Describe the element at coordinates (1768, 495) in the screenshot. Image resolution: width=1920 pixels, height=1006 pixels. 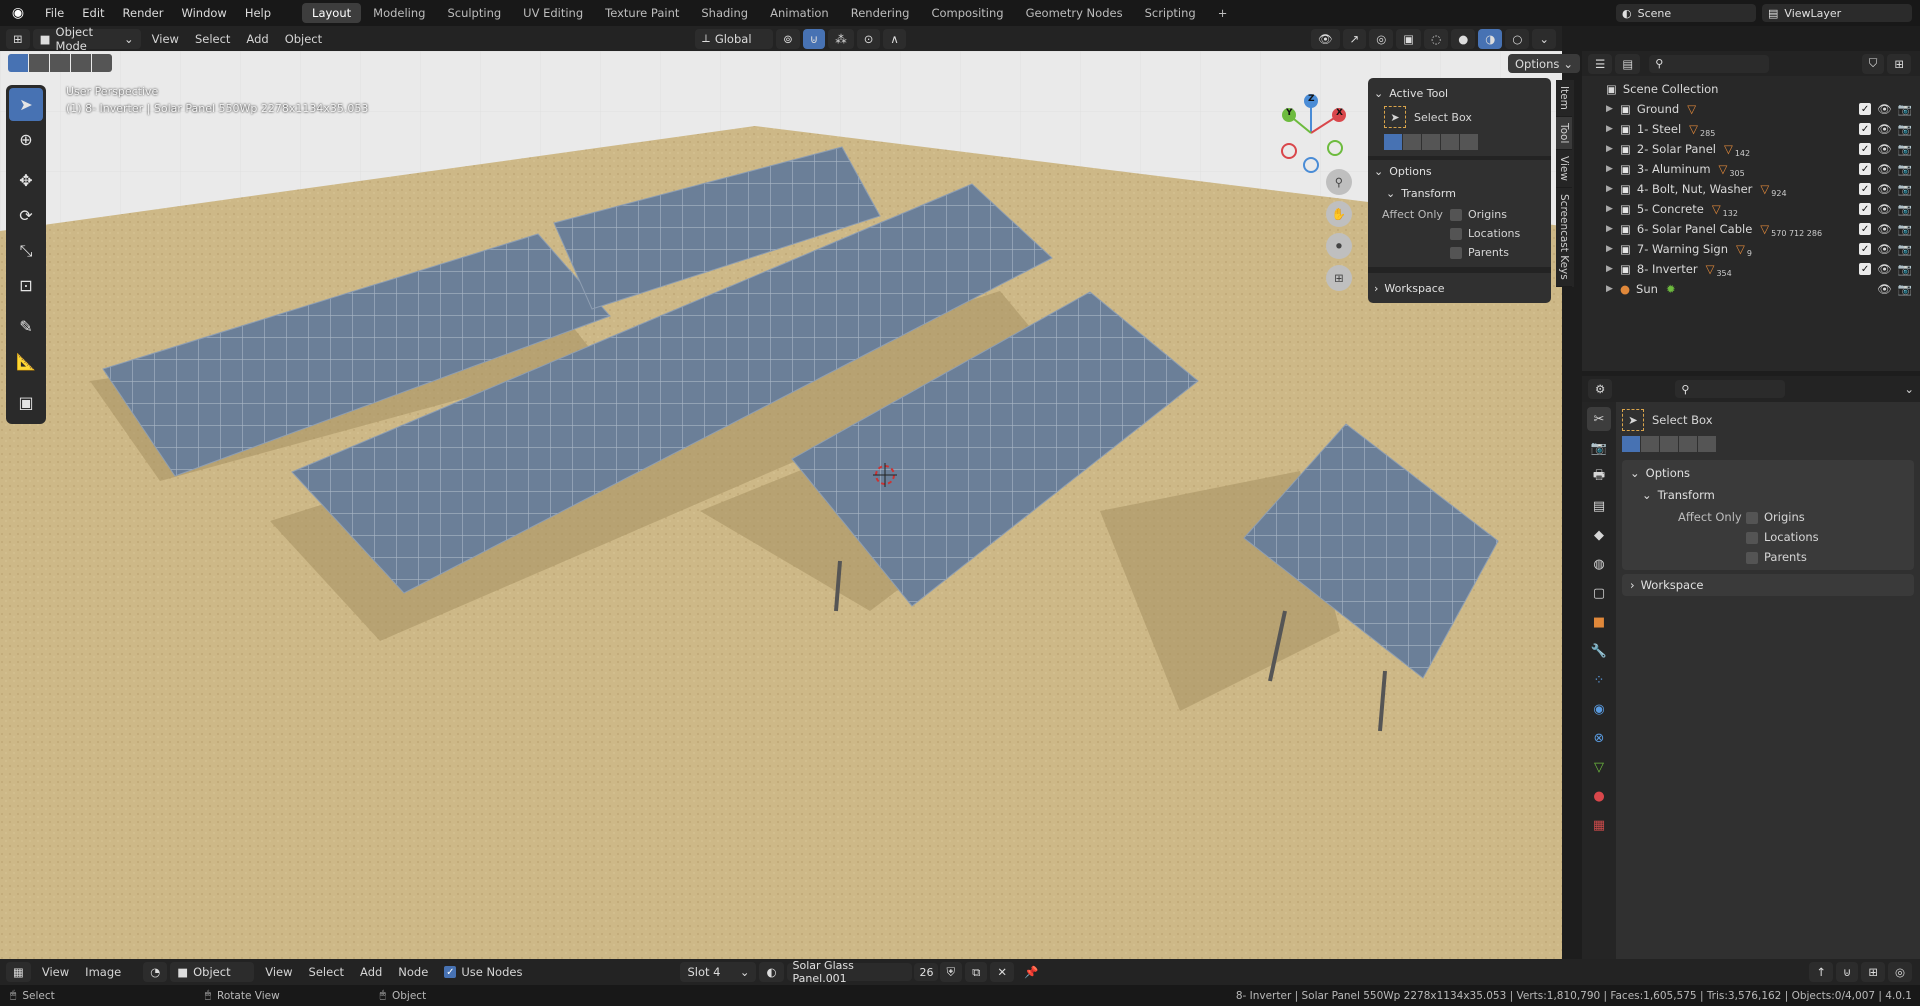
I see `prop-transform-header: ⌄ Transform` at that location.